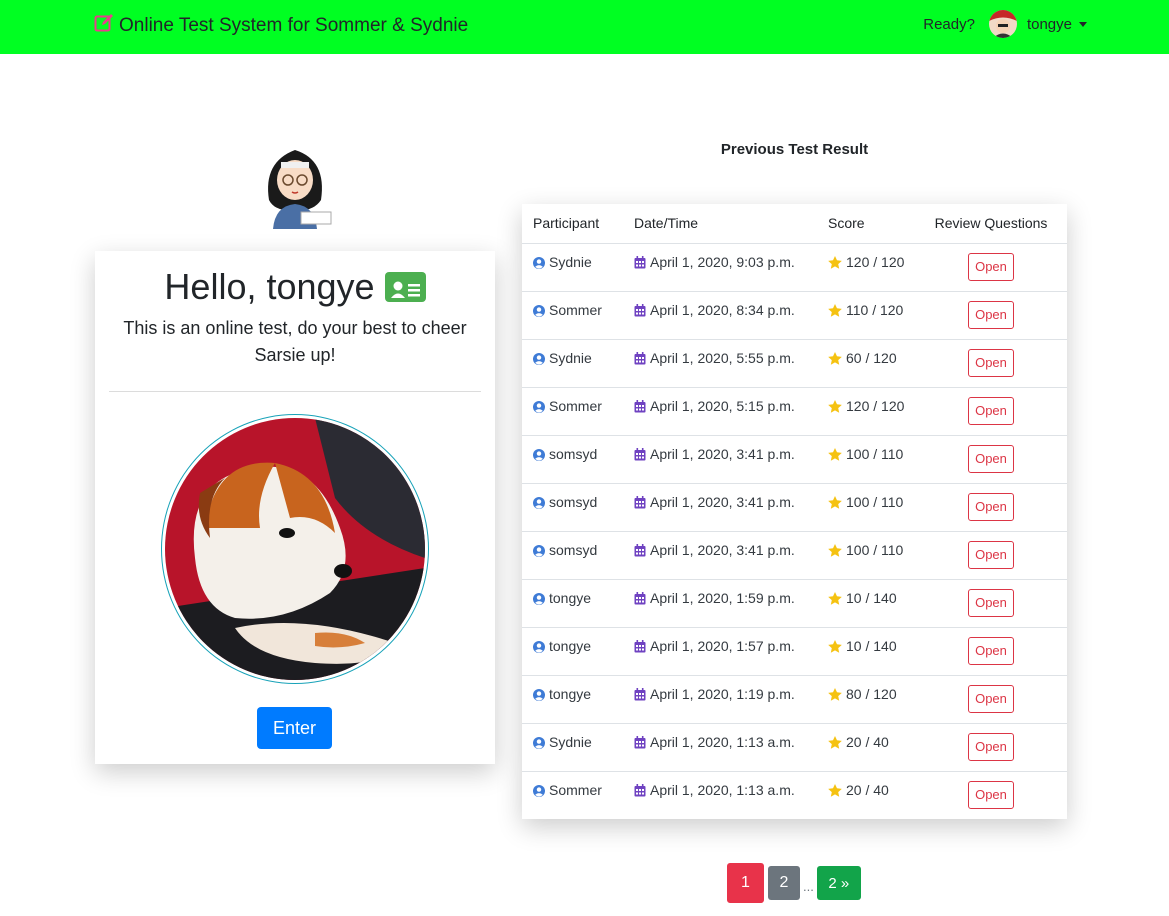 The height and width of the screenshot is (916, 1169). I want to click on score-value: 100 / 110, so click(875, 501).